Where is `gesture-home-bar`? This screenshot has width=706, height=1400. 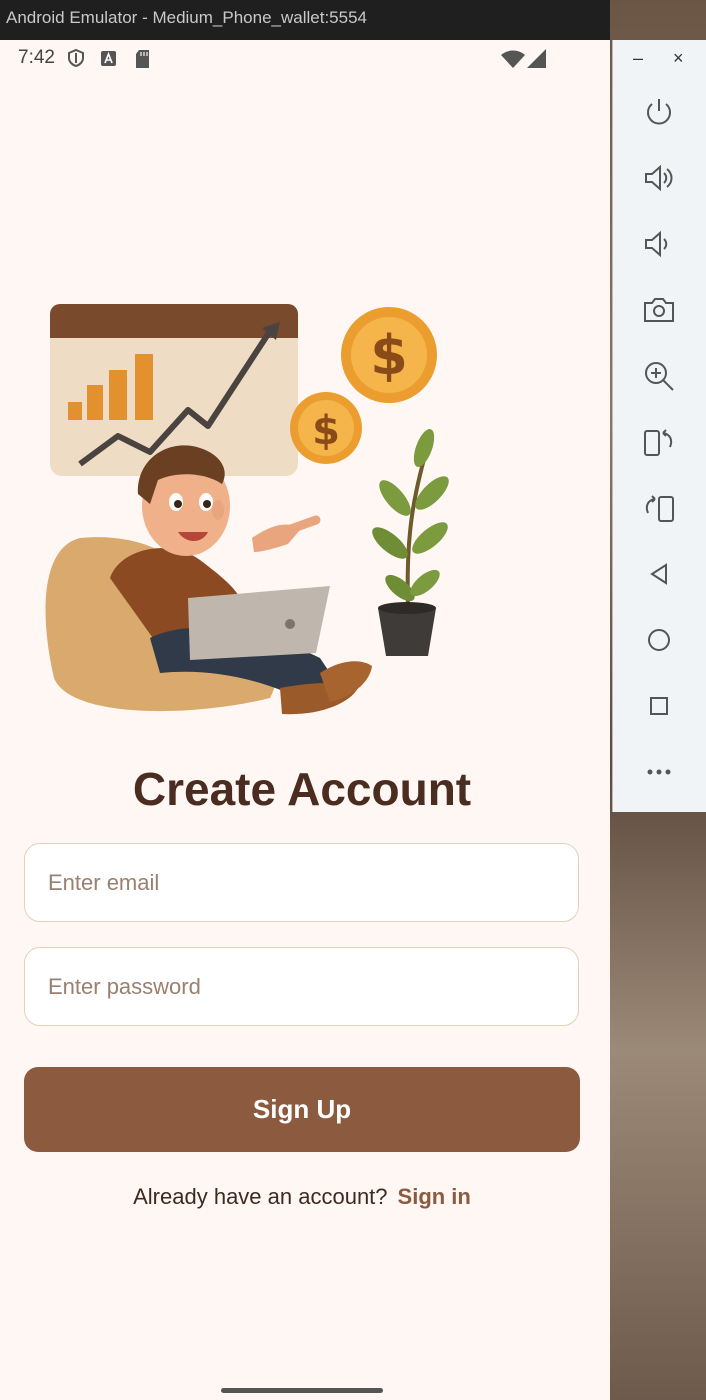
gesture-home-bar is located at coordinates (302, 1390).